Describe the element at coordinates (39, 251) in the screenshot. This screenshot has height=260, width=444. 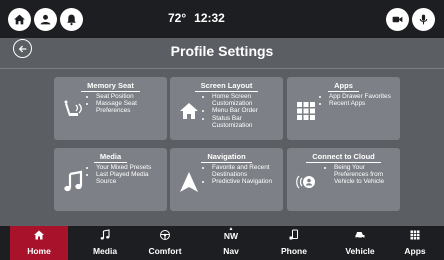
I see `nav-label: Home` at that location.